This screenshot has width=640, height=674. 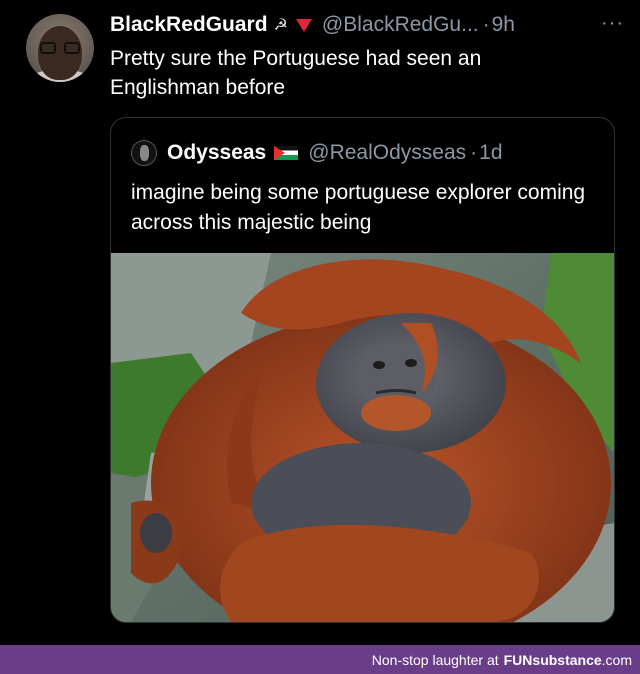 What do you see at coordinates (303, 25) in the screenshot?
I see `red-triangle-down-icon` at bounding box center [303, 25].